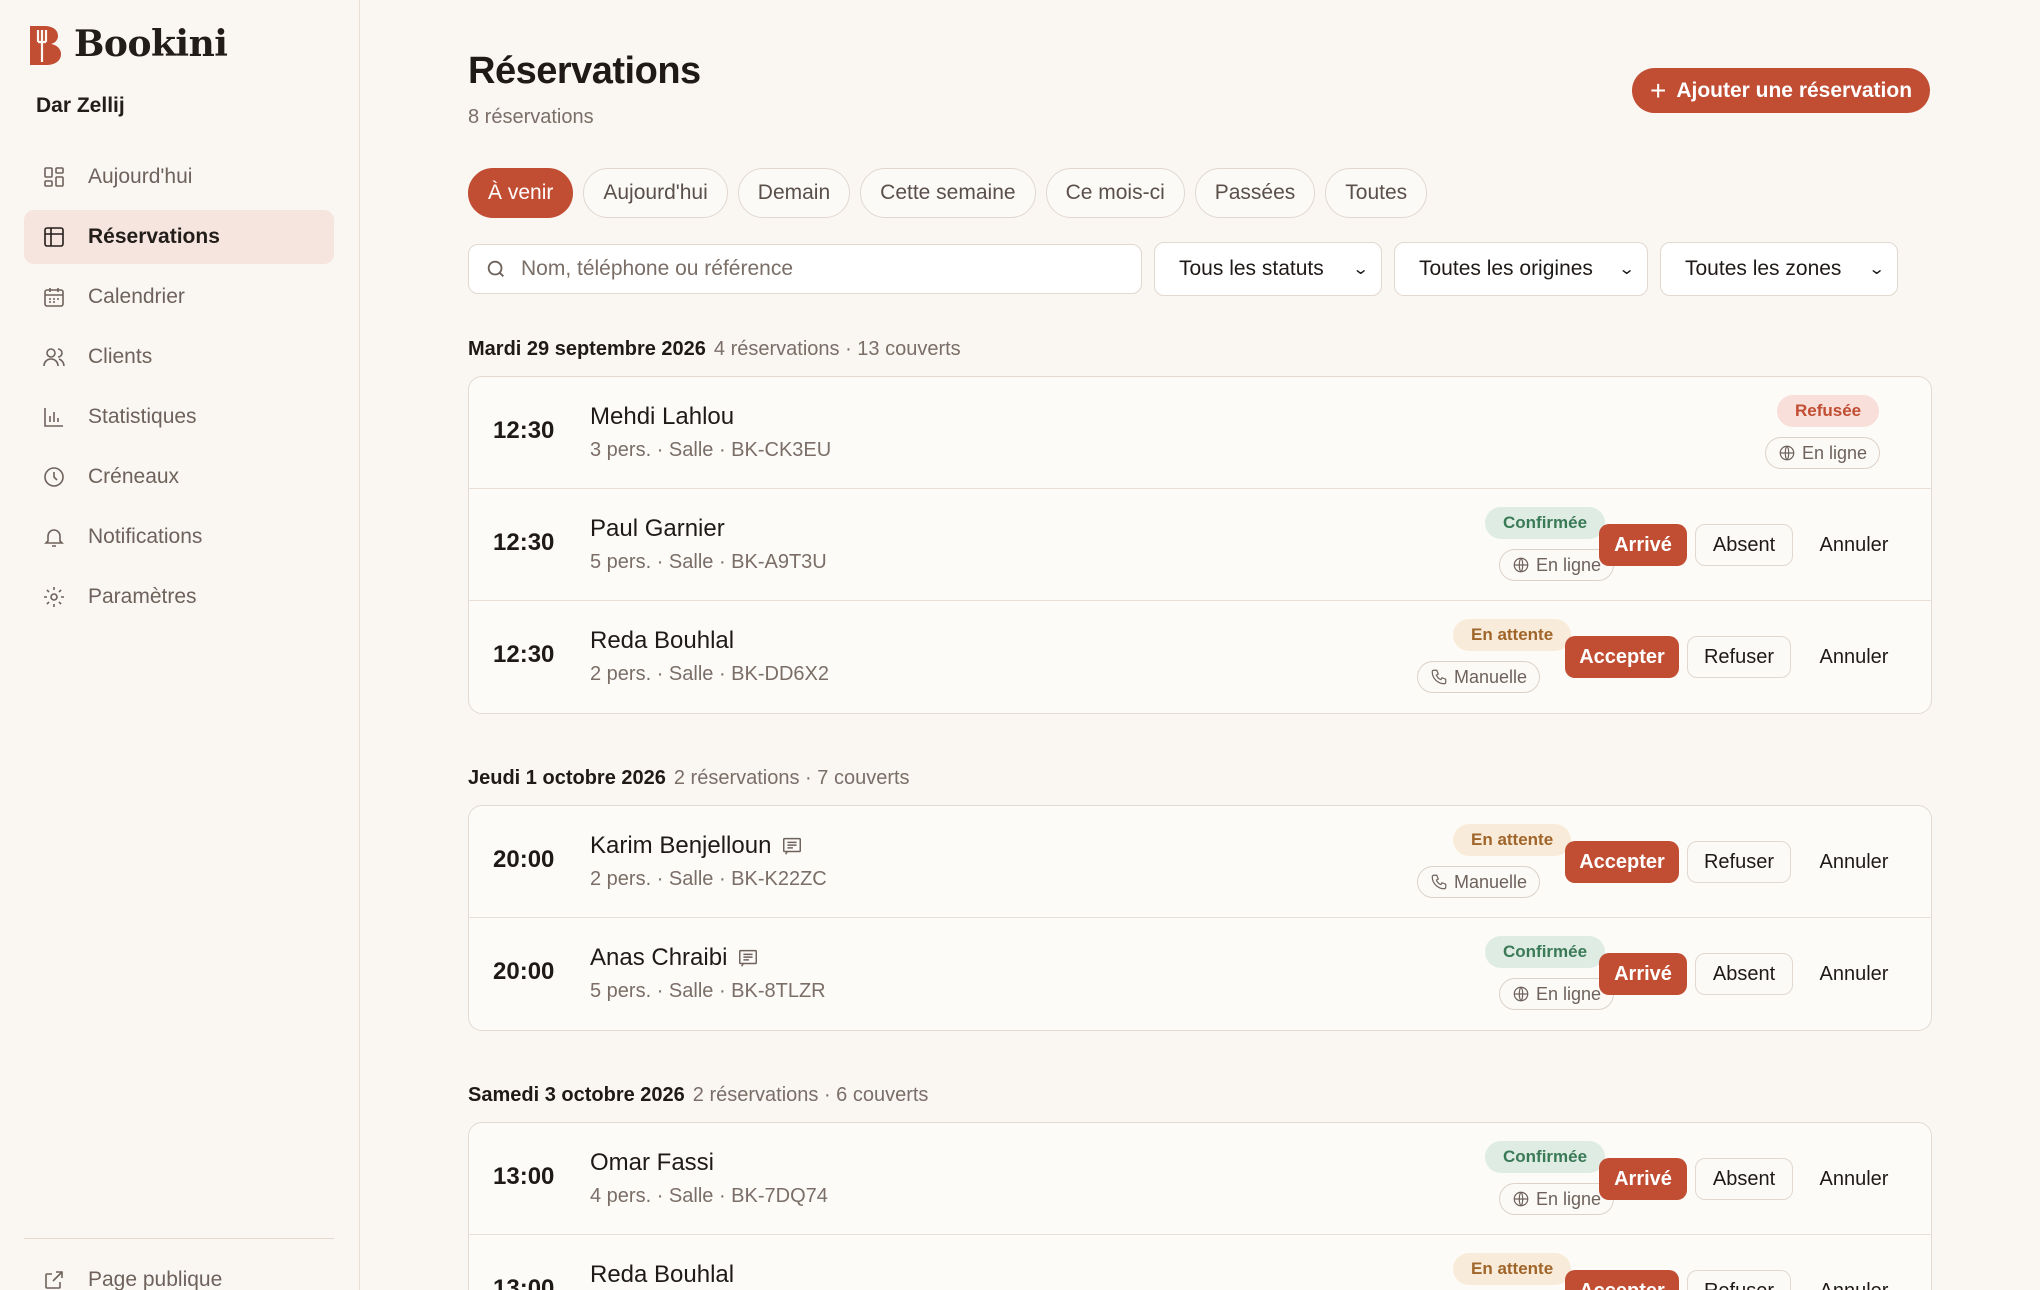  I want to click on sidebar-item-notifications: Notifications, so click(179, 537).